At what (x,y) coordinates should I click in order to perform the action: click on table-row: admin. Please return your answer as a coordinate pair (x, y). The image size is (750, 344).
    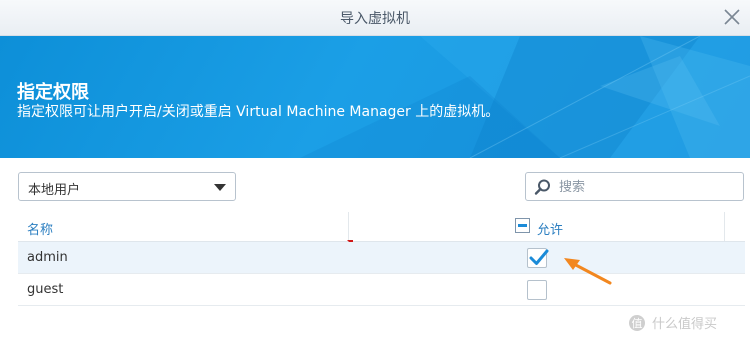
    Looking at the image, I should click on (381, 258).